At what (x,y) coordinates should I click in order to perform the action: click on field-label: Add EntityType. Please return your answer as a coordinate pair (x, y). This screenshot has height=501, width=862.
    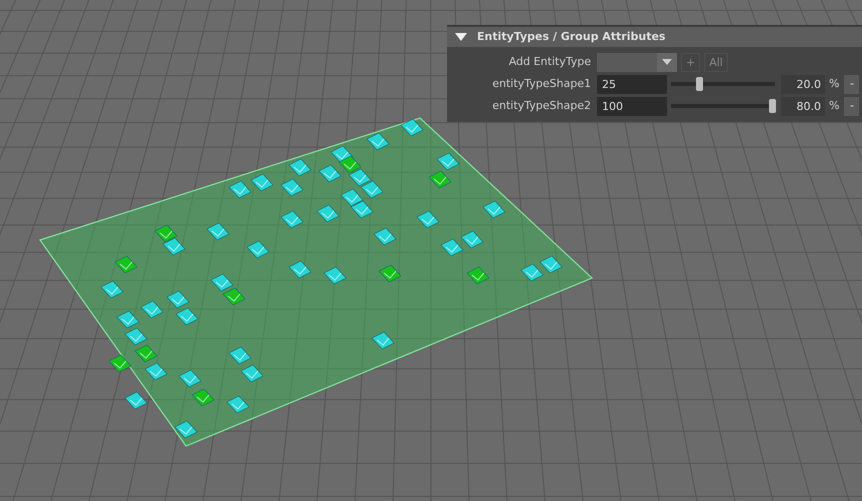
    Looking at the image, I should click on (550, 62).